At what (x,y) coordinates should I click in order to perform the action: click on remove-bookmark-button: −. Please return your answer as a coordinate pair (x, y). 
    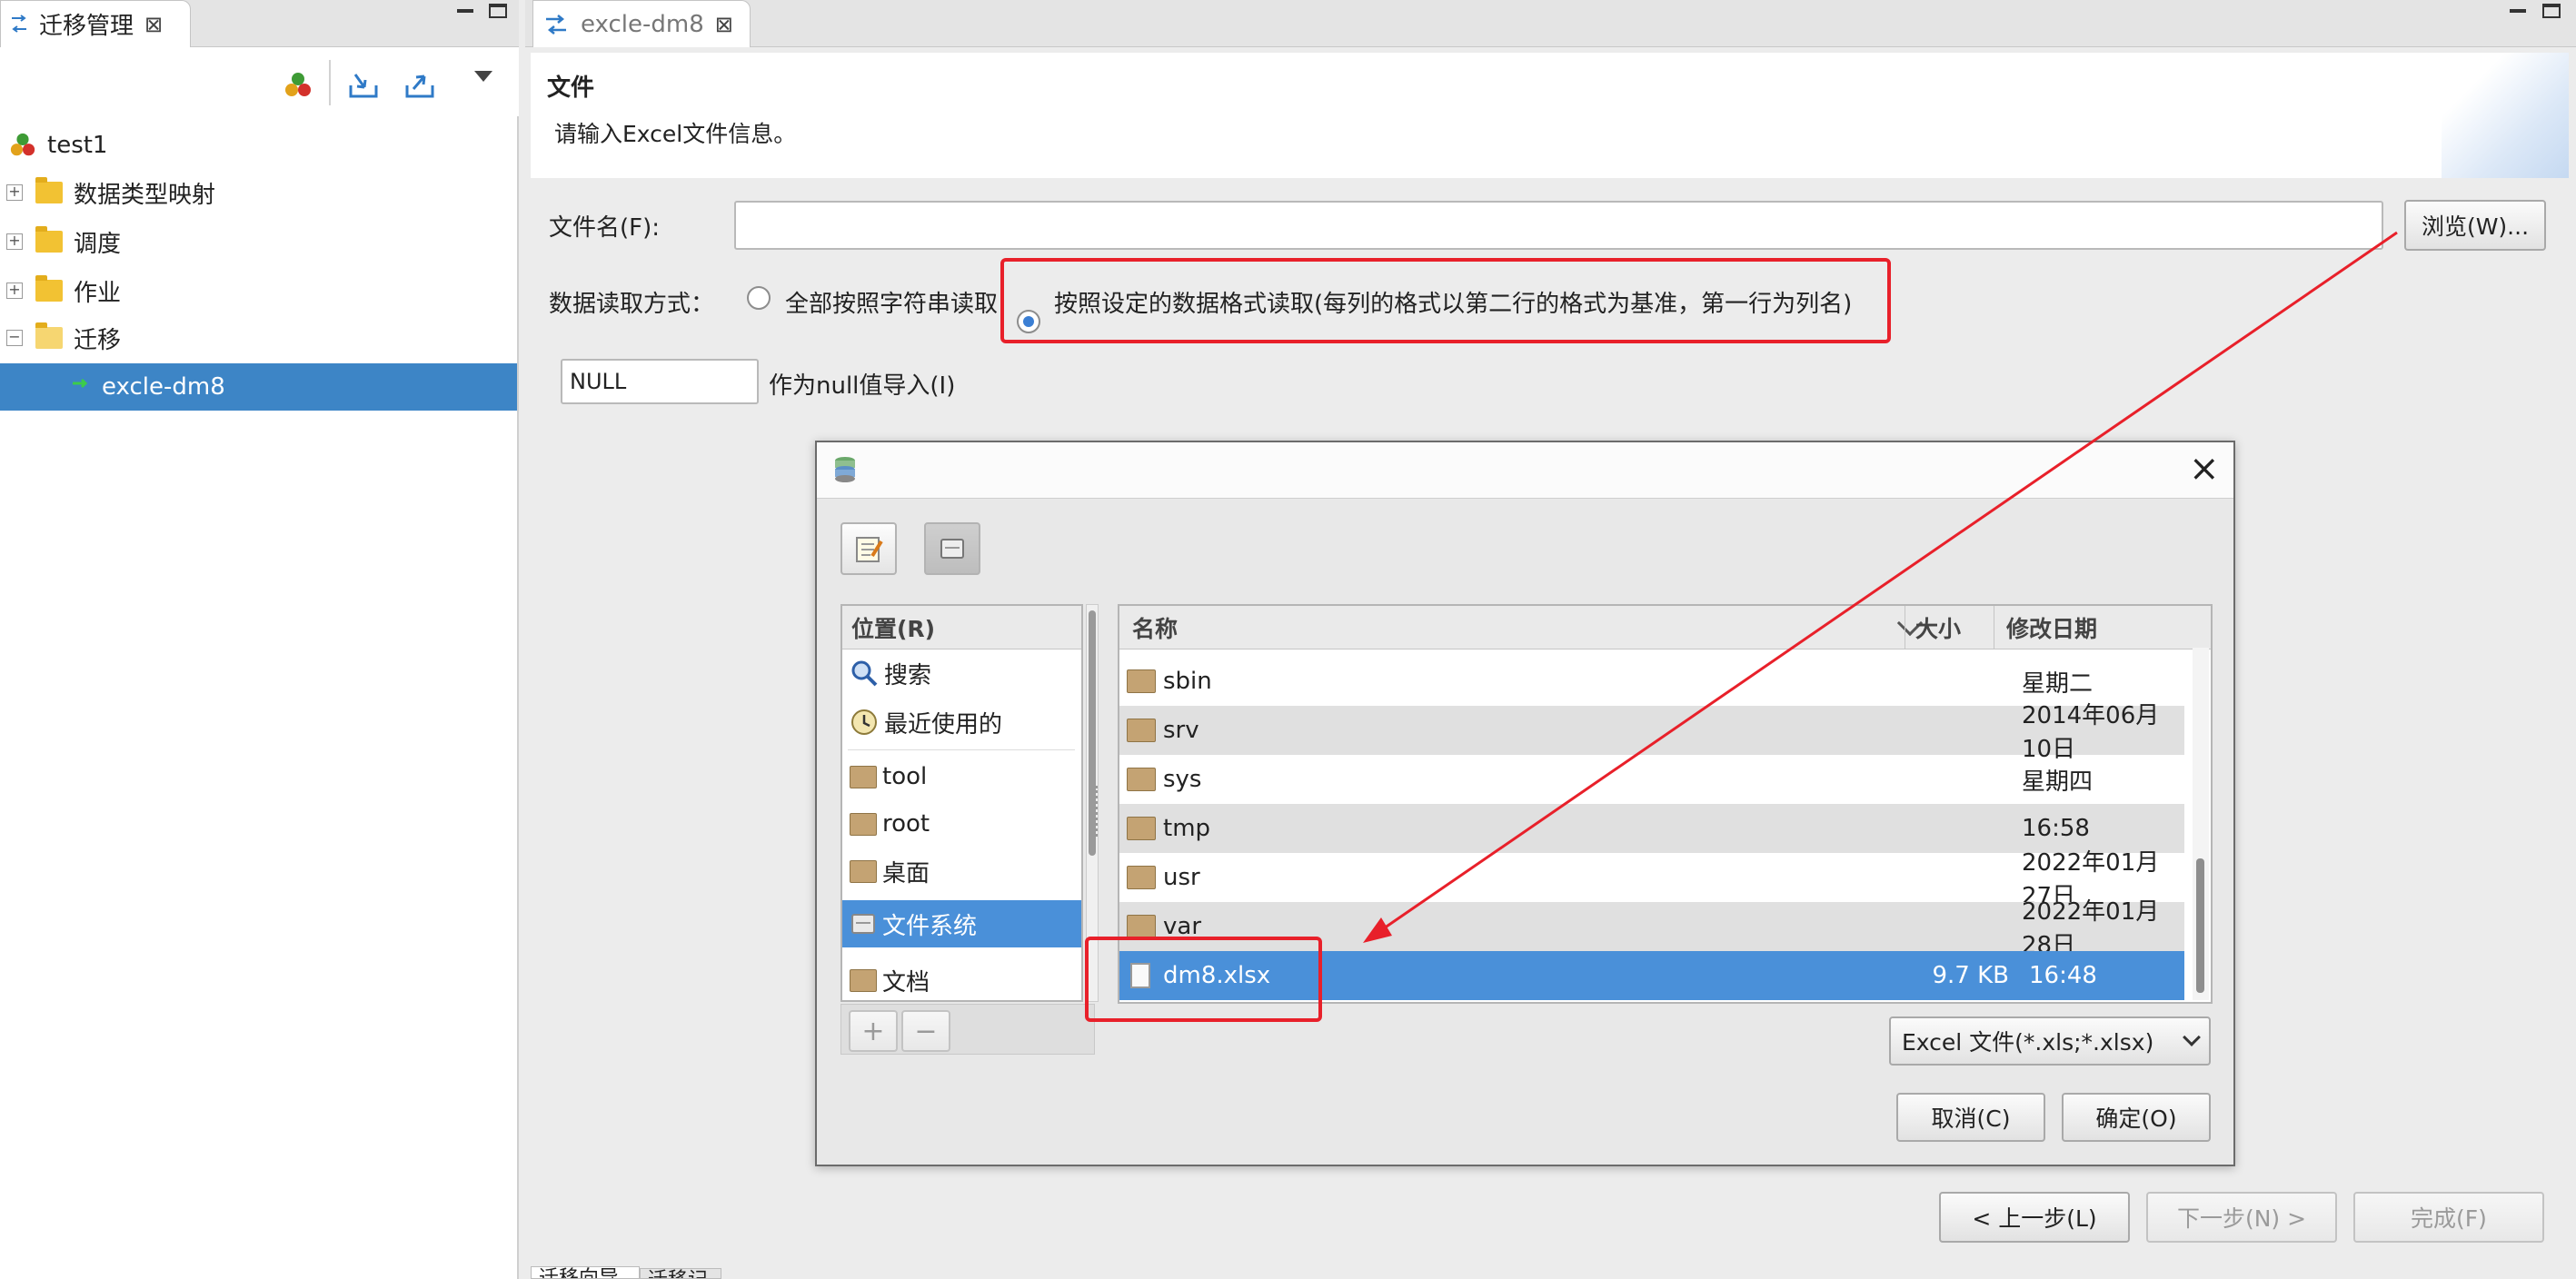
    Looking at the image, I should click on (926, 1031).